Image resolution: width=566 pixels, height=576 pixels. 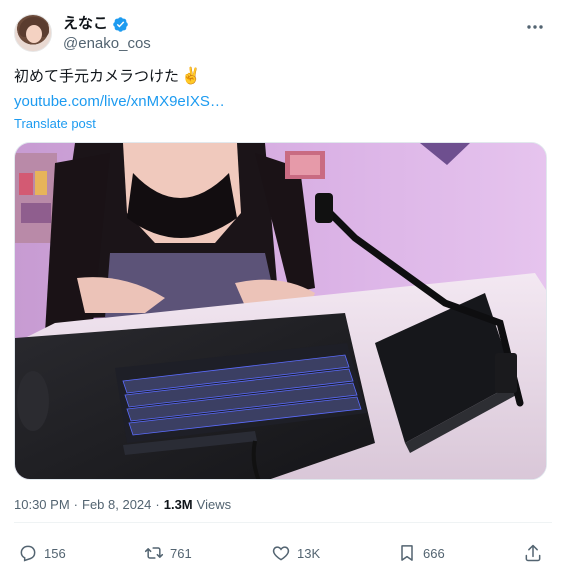 I want to click on post-date: Feb 8, 2024, so click(x=116, y=505).